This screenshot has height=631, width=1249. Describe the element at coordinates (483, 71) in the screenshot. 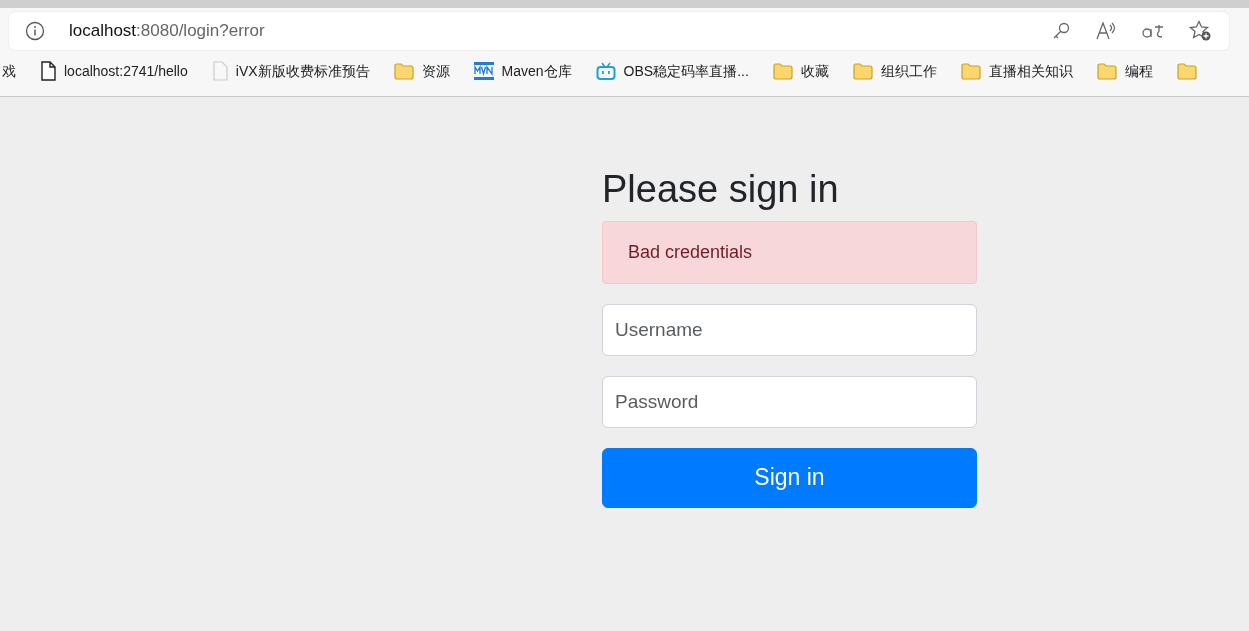

I see `maven-icon` at that location.